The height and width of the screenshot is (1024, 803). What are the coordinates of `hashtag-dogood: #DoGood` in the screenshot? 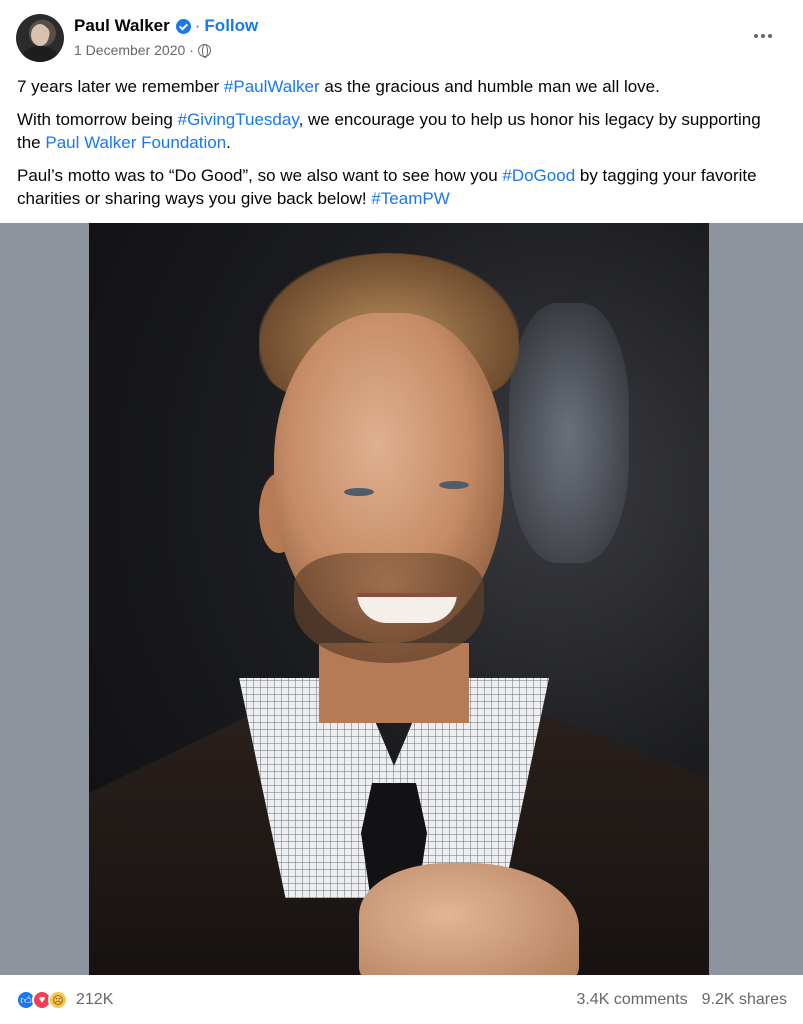 It's located at (538, 175).